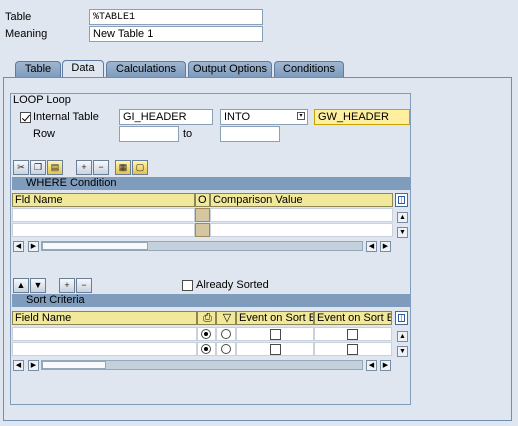 The height and width of the screenshot is (426, 518). What do you see at coordinates (104, 318) in the screenshot?
I see `column-field-name: Field Name` at bounding box center [104, 318].